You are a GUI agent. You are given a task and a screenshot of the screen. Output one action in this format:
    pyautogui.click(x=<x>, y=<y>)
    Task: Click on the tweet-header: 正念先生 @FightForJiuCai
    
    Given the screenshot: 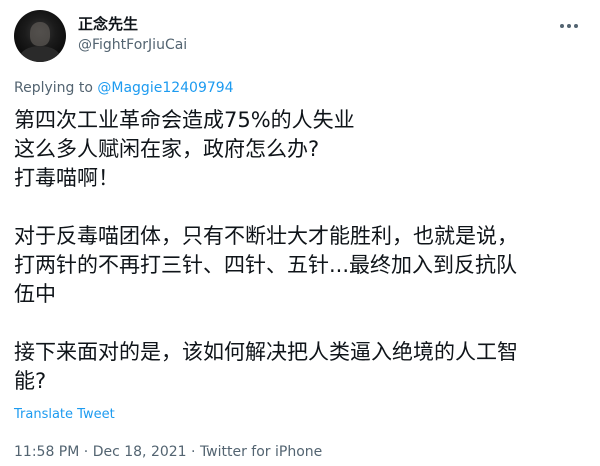 What is the action you would take?
    pyautogui.click(x=300, y=36)
    